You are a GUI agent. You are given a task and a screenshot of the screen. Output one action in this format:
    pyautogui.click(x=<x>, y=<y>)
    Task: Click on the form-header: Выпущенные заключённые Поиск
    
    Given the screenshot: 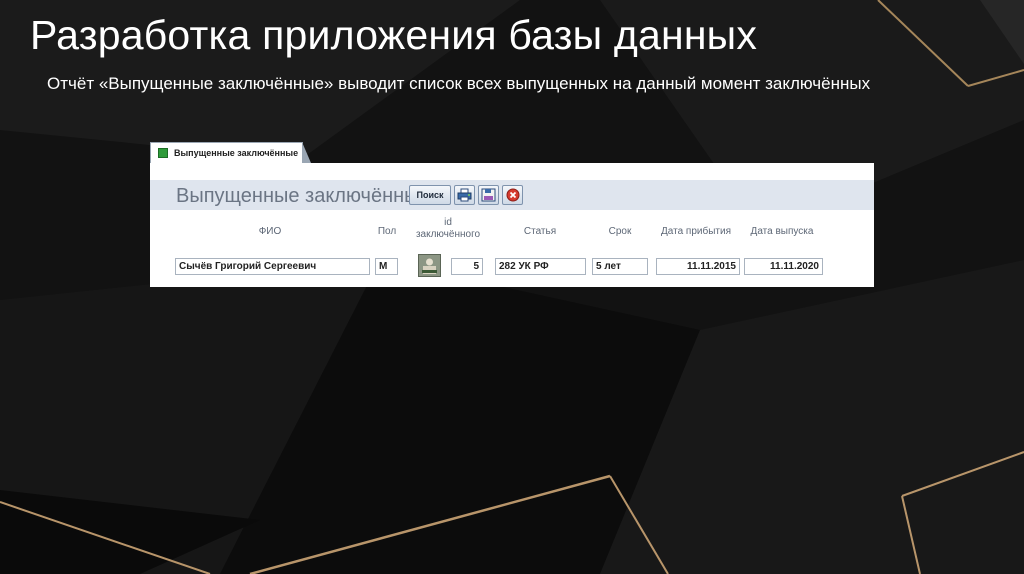 What is the action you would take?
    pyautogui.click(x=512, y=195)
    